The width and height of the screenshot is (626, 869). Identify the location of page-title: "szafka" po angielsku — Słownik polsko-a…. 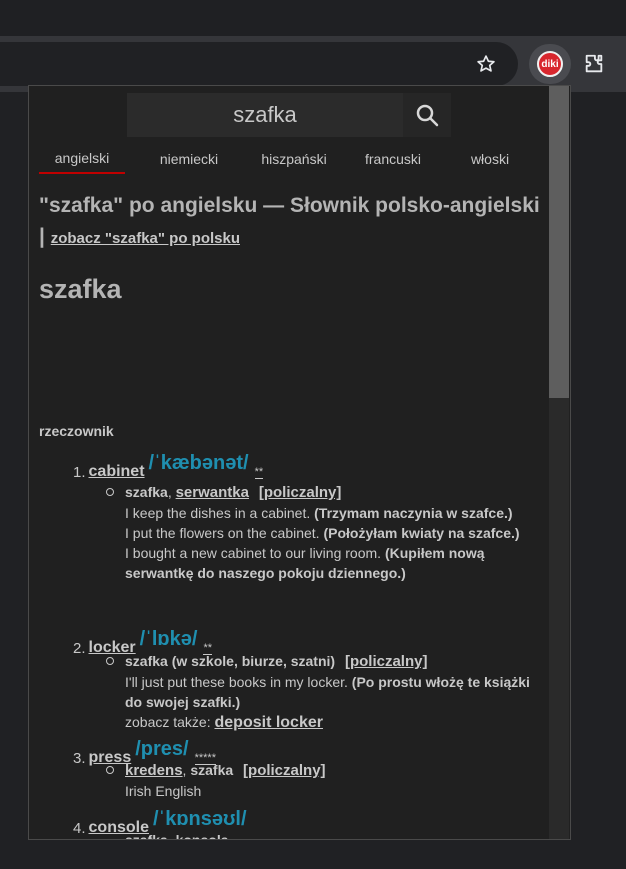
(291, 222).